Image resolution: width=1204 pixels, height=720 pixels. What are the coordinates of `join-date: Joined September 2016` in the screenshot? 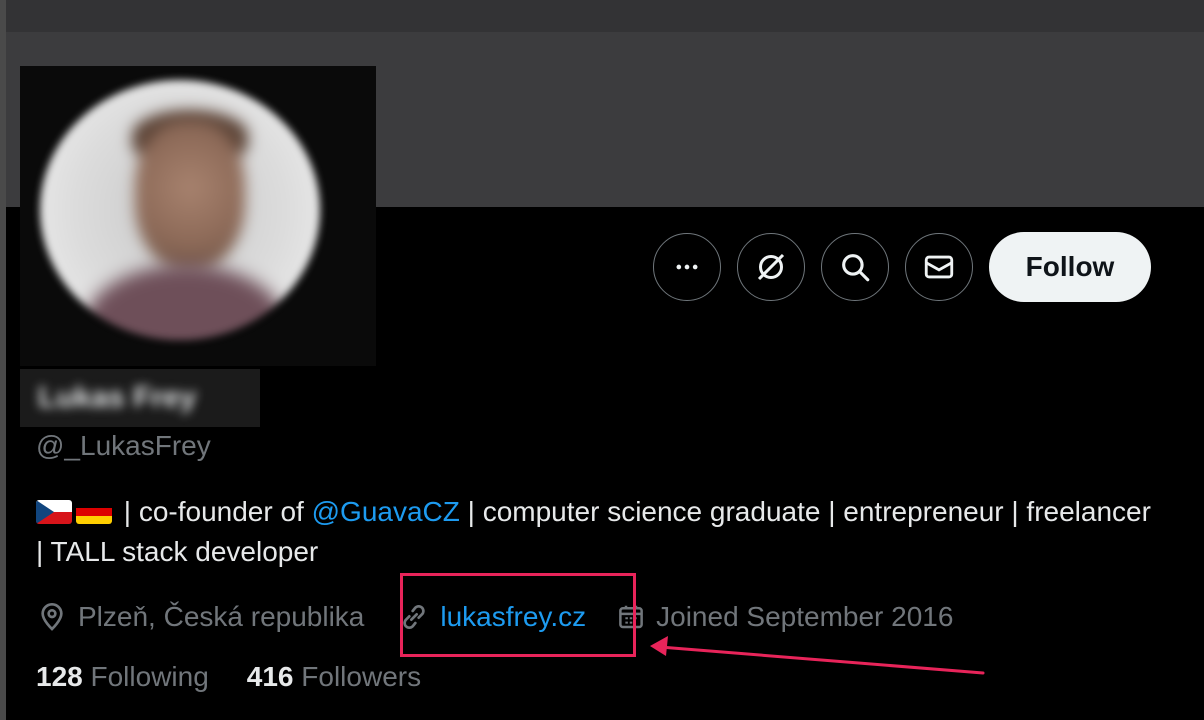 It's located at (784, 617).